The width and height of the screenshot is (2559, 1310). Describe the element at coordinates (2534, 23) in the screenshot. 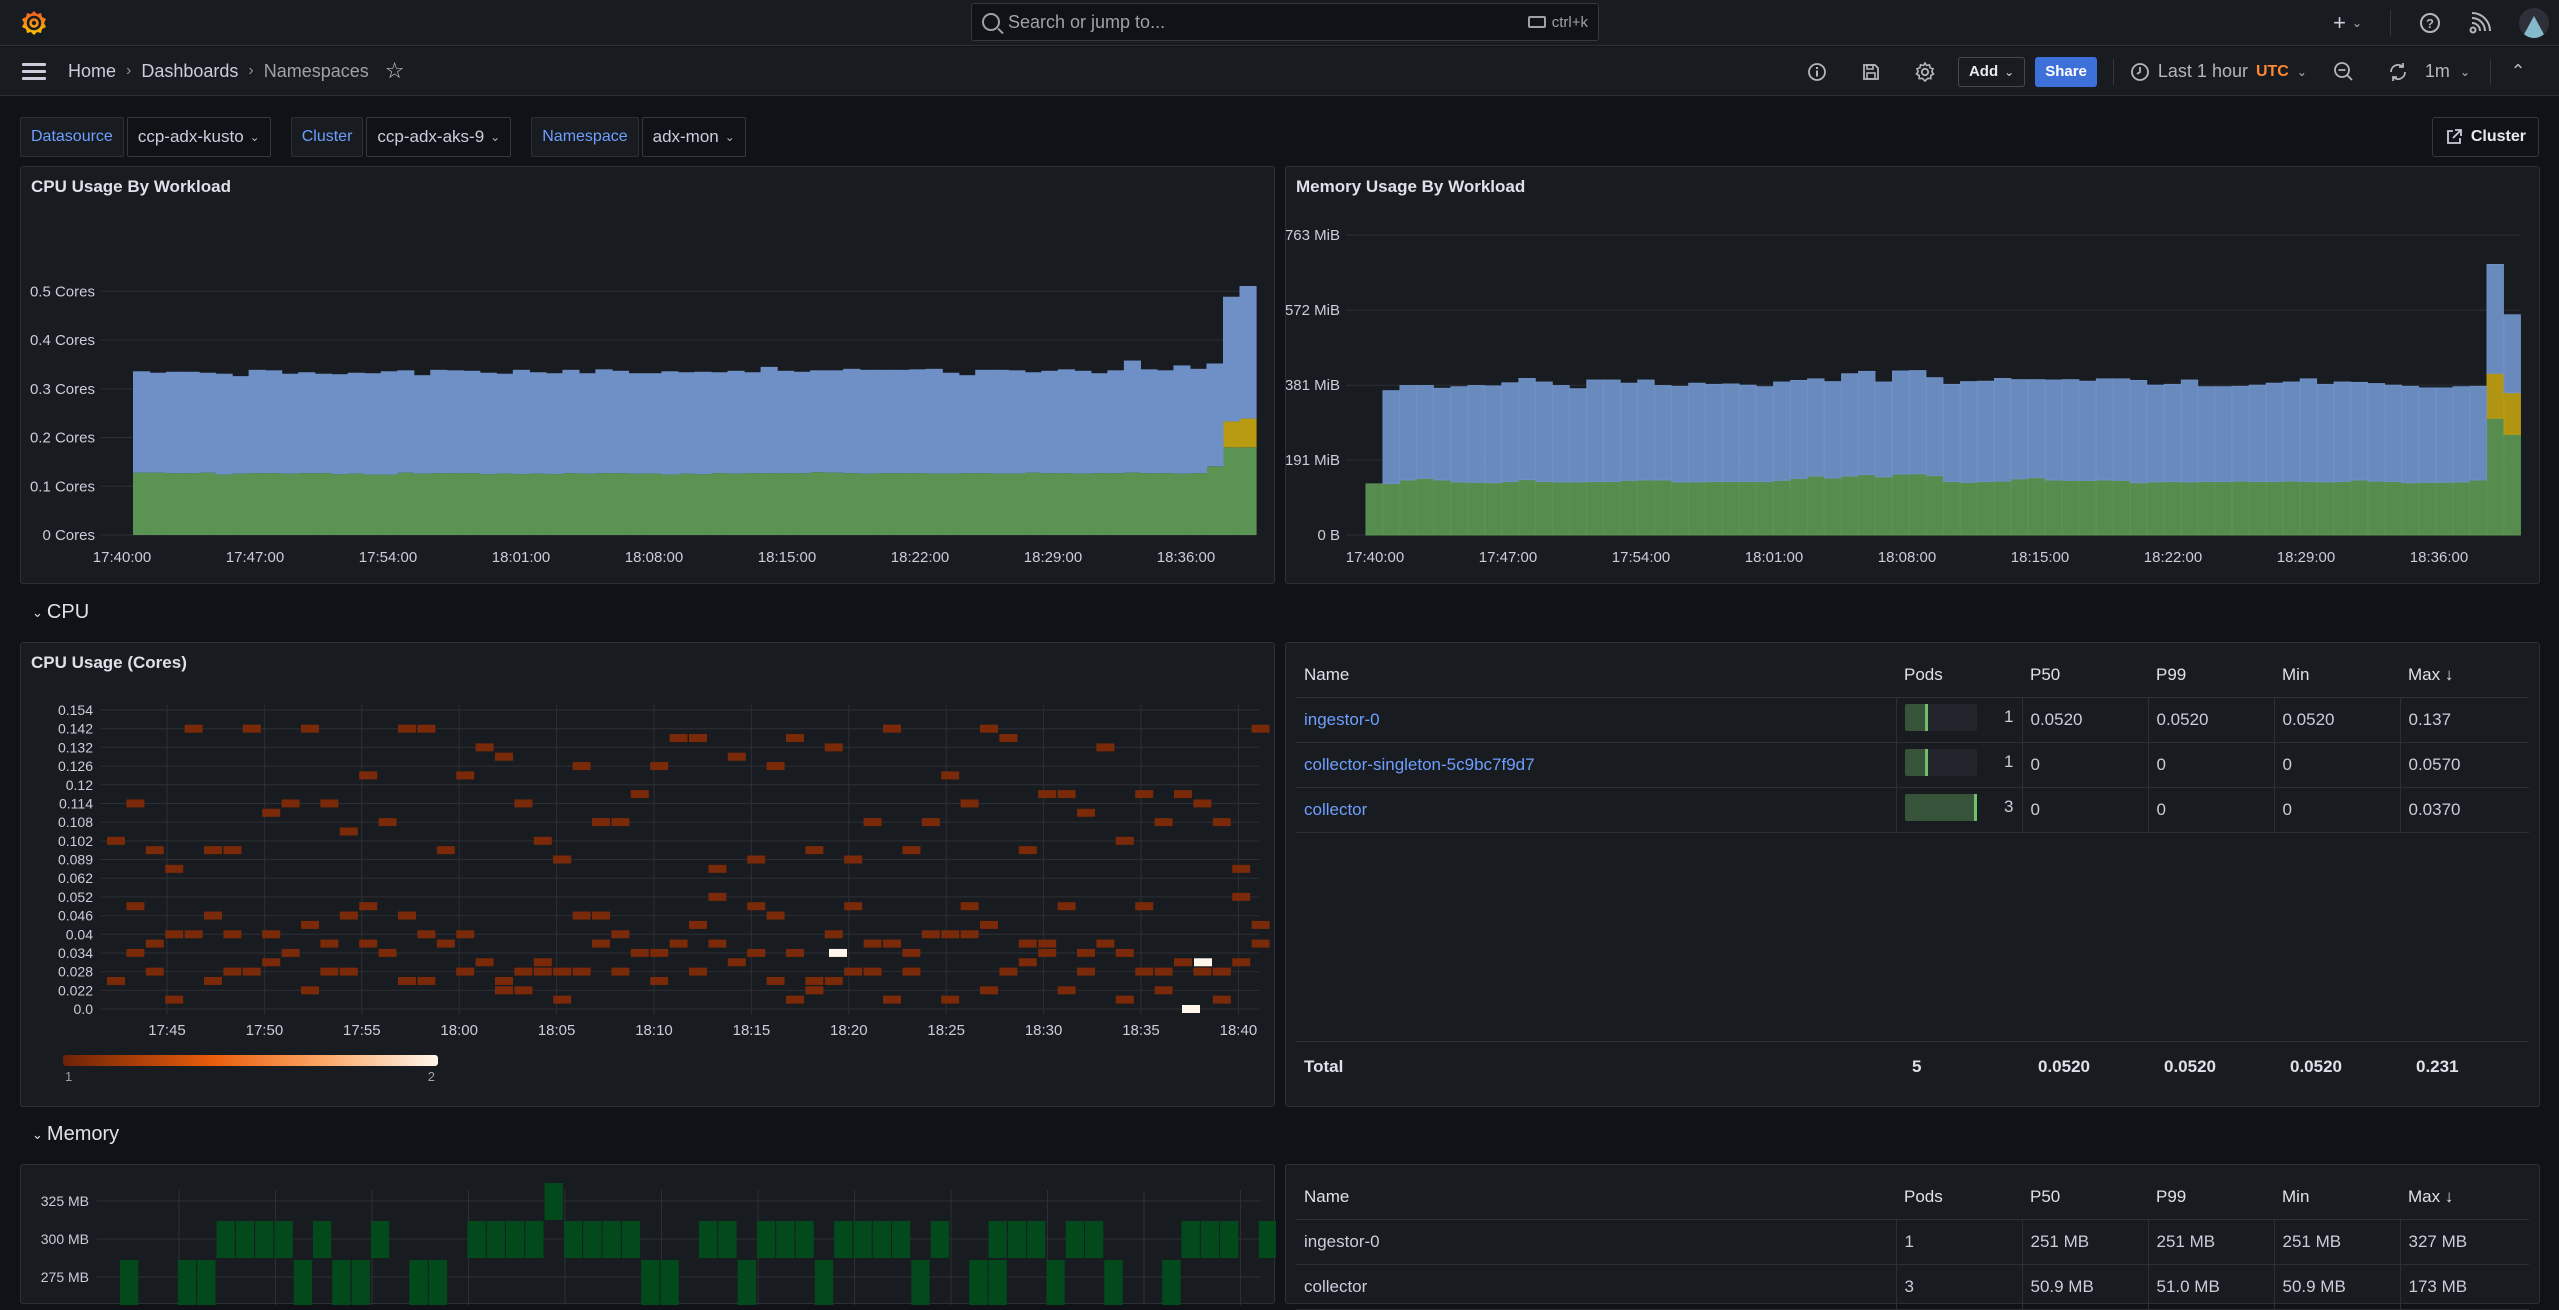

I see `user-avatar` at that location.